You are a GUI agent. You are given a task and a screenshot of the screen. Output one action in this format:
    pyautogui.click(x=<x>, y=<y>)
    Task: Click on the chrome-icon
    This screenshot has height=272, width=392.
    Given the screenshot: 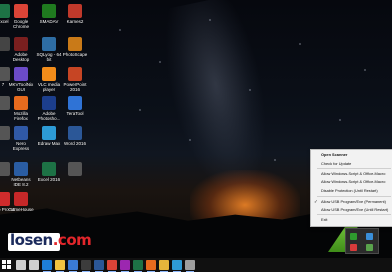 What is the action you would take?
    pyautogui.click(x=112, y=266)
    